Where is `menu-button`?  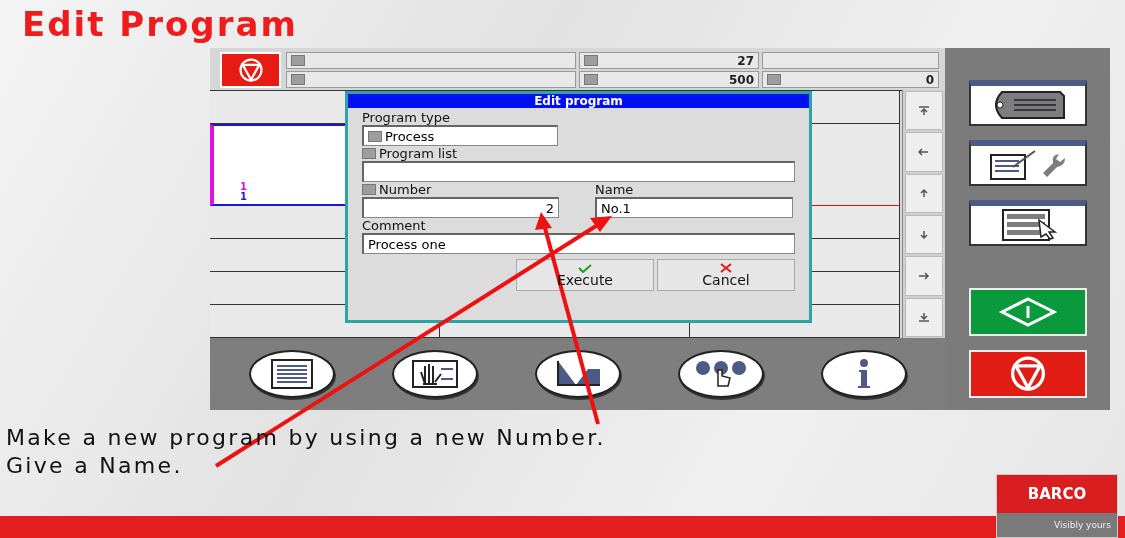 menu-button is located at coordinates (1027, 223).